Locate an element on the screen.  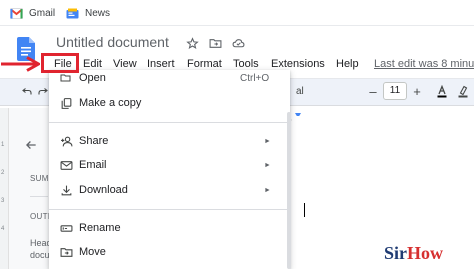
move-folder-icon is located at coordinates (215, 43).